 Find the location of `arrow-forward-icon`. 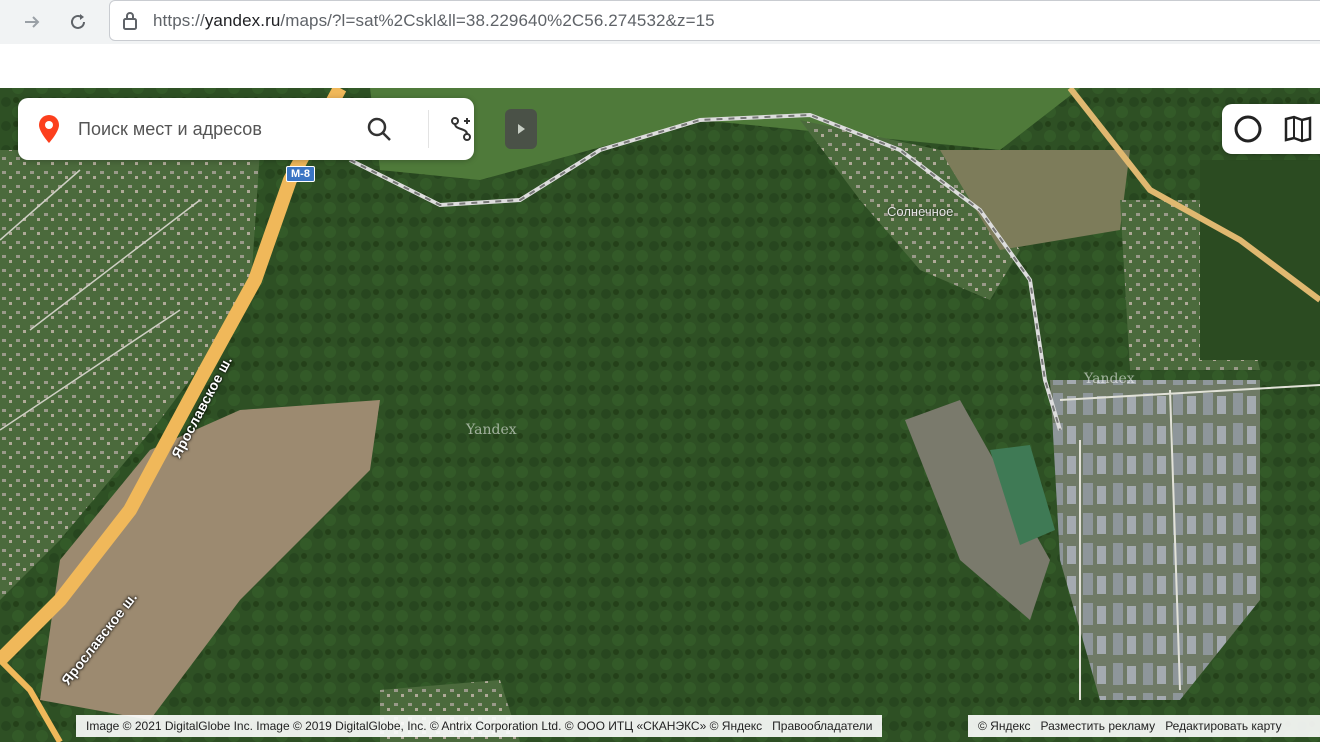

arrow-forward-icon is located at coordinates (32, 22).